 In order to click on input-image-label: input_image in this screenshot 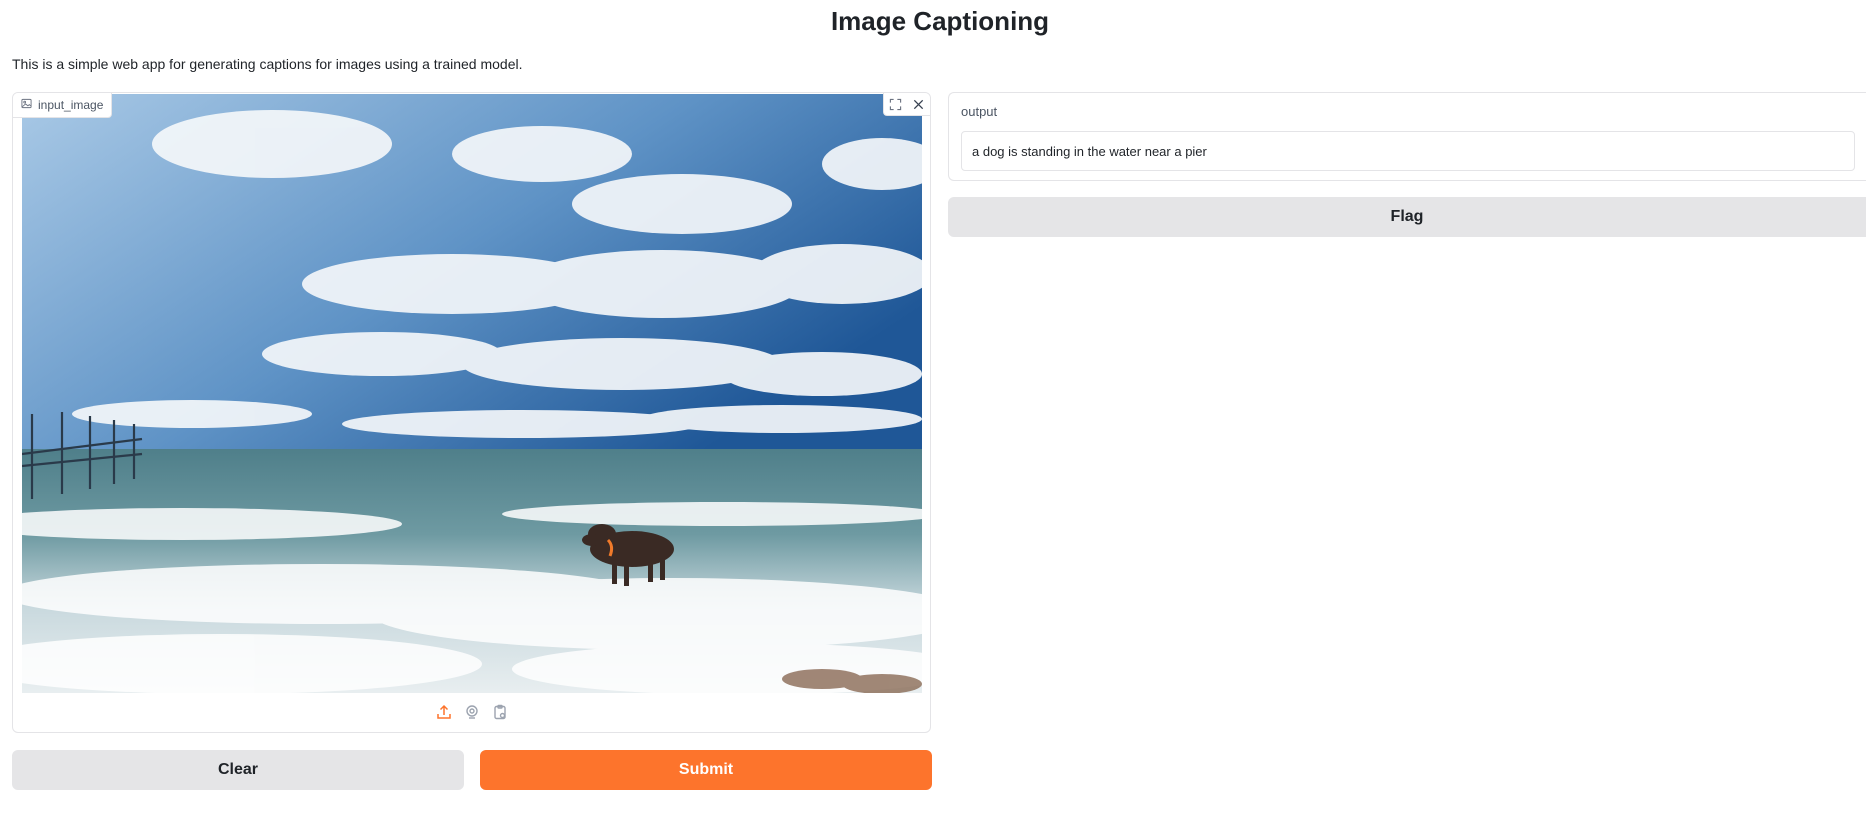, I will do `click(63, 105)`.